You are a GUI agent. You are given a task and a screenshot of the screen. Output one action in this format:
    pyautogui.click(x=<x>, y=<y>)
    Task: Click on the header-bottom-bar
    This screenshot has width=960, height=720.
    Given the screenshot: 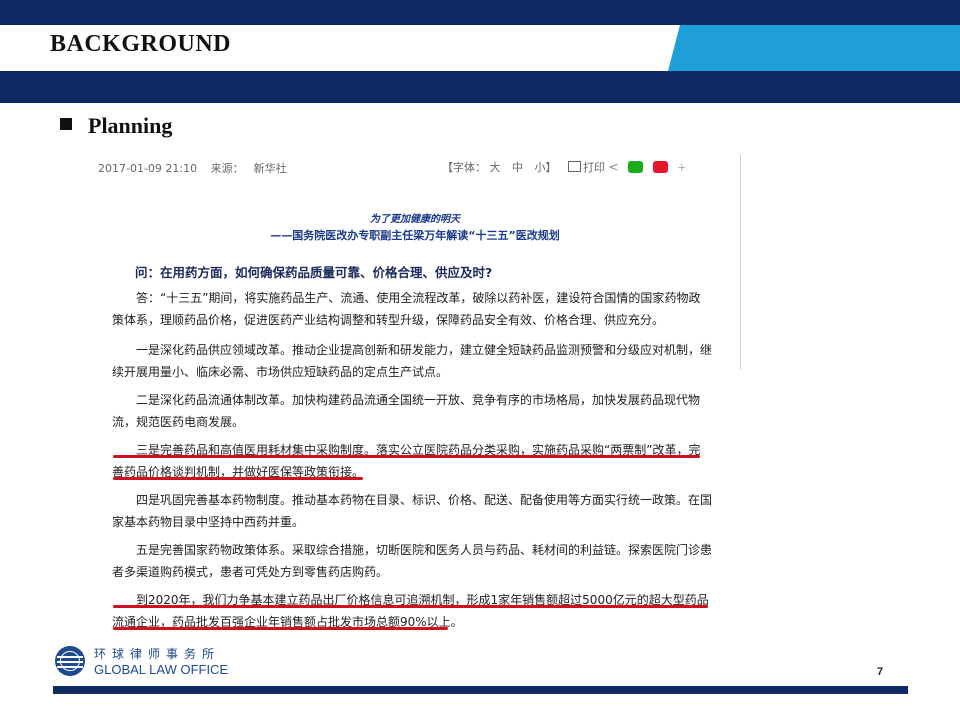 What is the action you would take?
    pyautogui.click(x=480, y=87)
    